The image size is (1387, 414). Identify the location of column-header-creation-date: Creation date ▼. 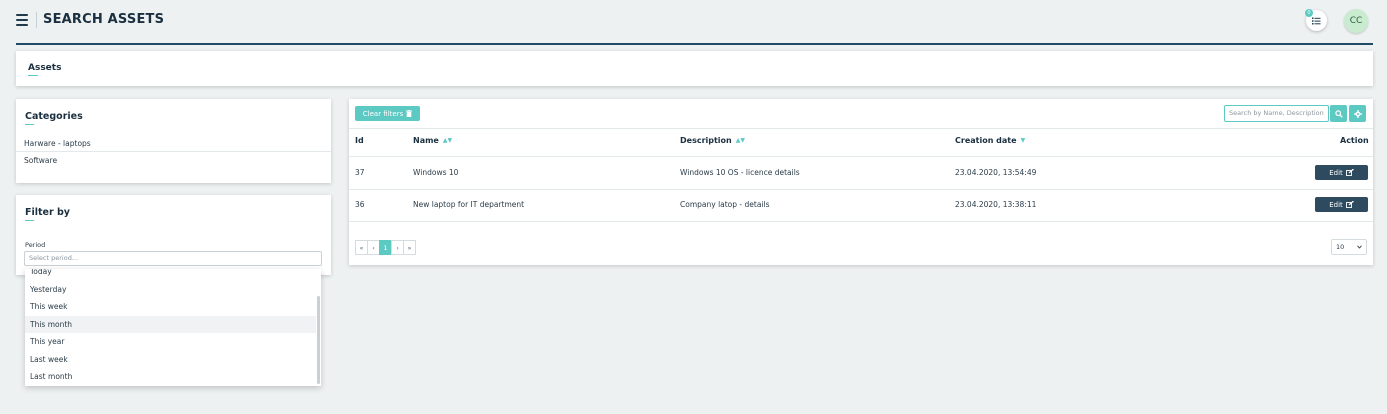
(990, 140).